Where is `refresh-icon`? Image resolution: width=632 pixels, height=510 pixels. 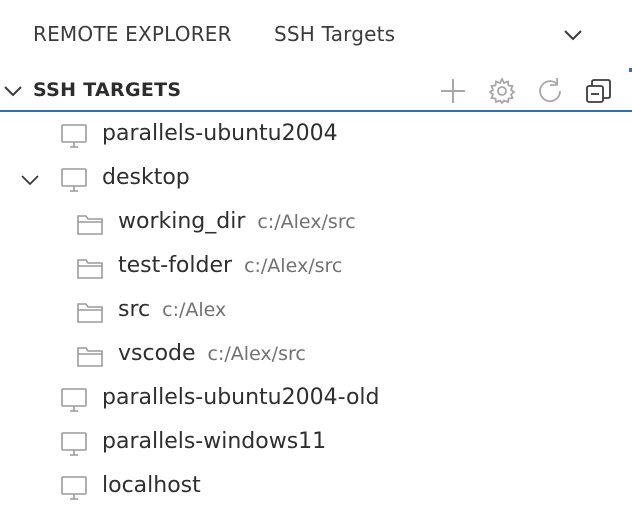 refresh-icon is located at coordinates (550, 90).